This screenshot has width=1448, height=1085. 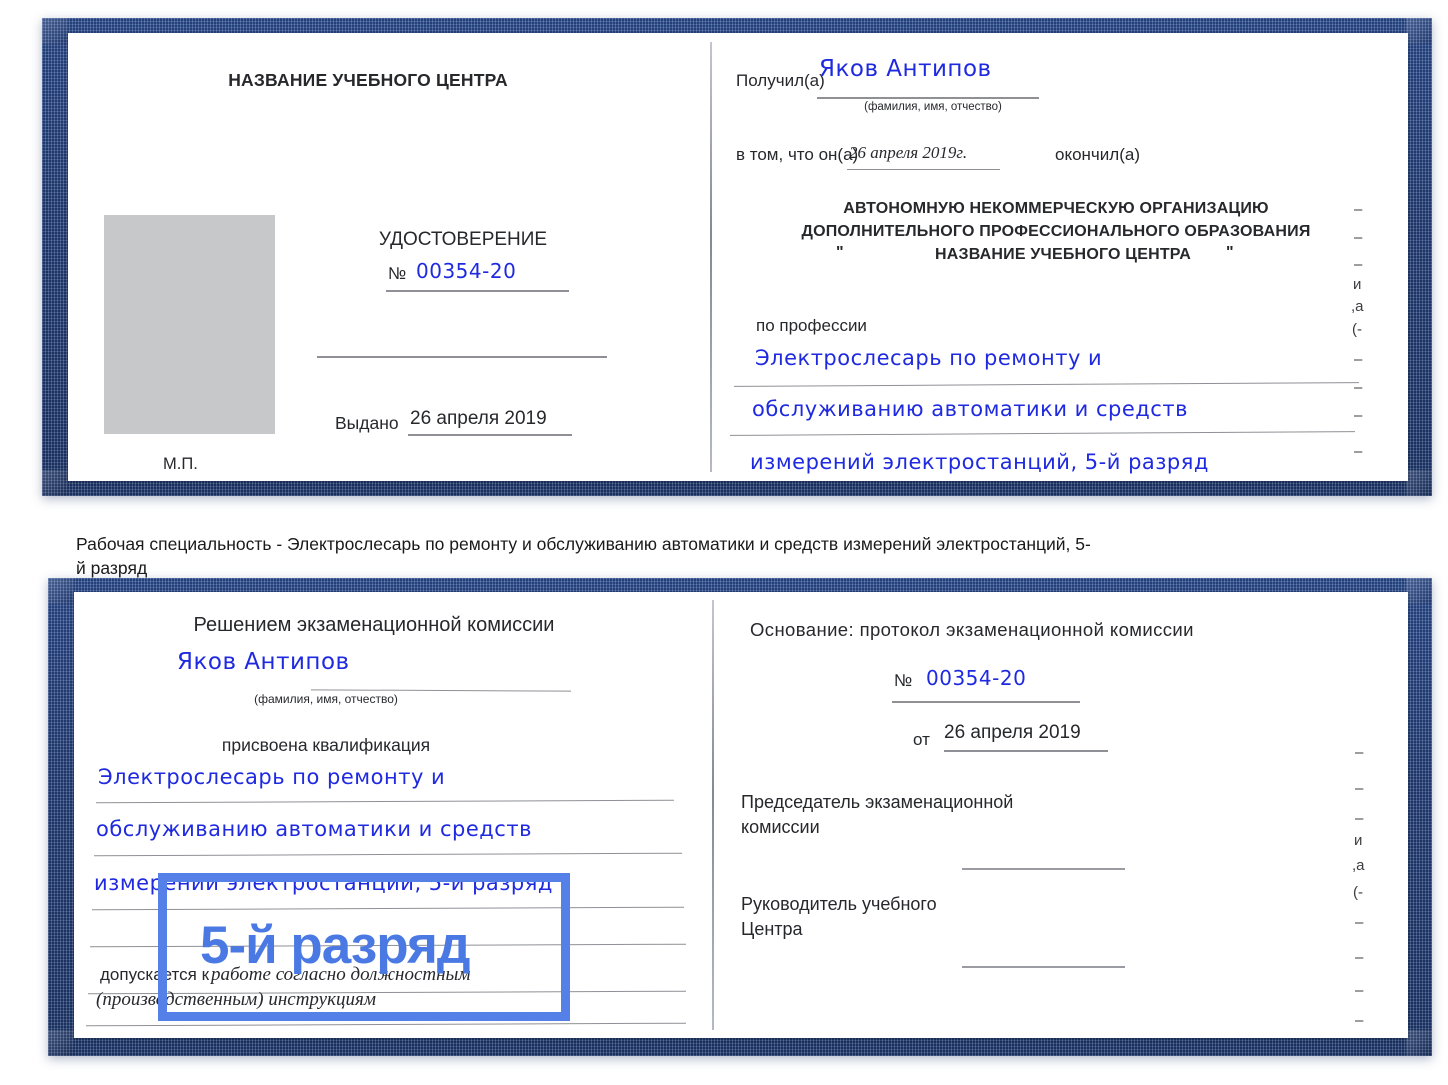 What do you see at coordinates (1358, 892) in the screenshot?
I see `edge2-fragment-paren: (-` at bounding box center [1358, 892].